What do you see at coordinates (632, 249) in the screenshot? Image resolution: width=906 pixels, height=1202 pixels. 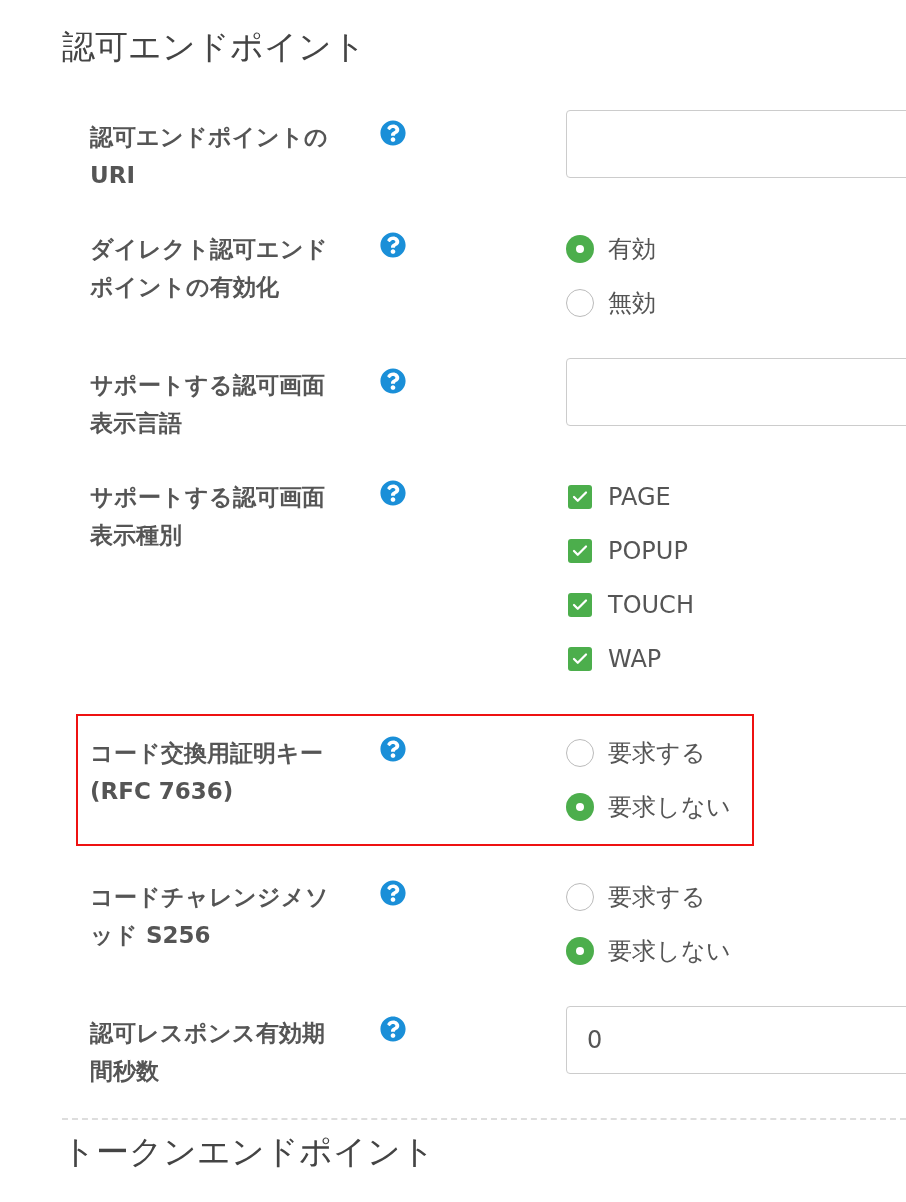 I see `option-label: 有効` at bounding box center [632, 249].